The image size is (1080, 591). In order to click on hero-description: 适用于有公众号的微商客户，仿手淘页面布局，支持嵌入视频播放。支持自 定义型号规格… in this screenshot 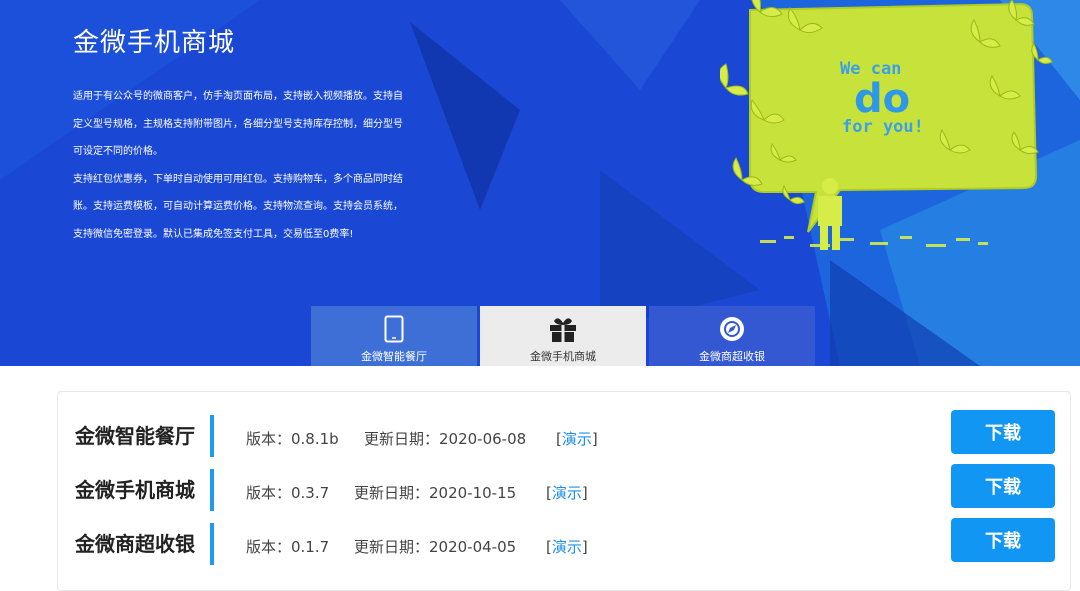, I will do `click(245, 165)`.